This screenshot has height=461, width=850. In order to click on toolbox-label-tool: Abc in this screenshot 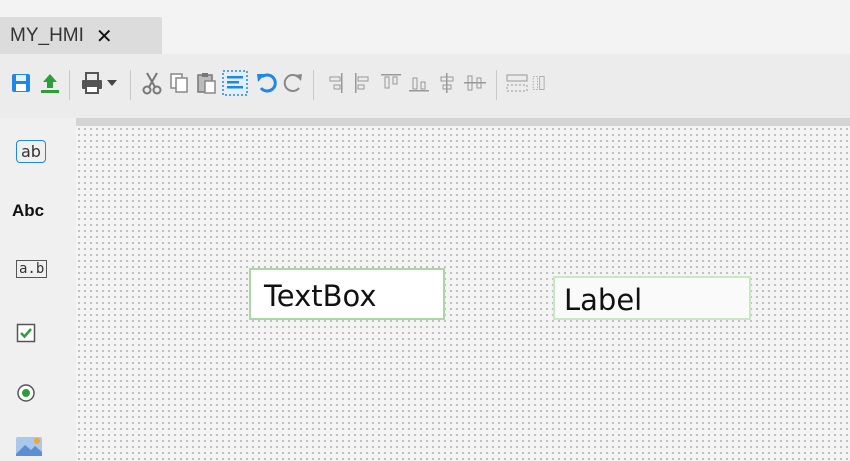, I will do `click(34, 211)`.